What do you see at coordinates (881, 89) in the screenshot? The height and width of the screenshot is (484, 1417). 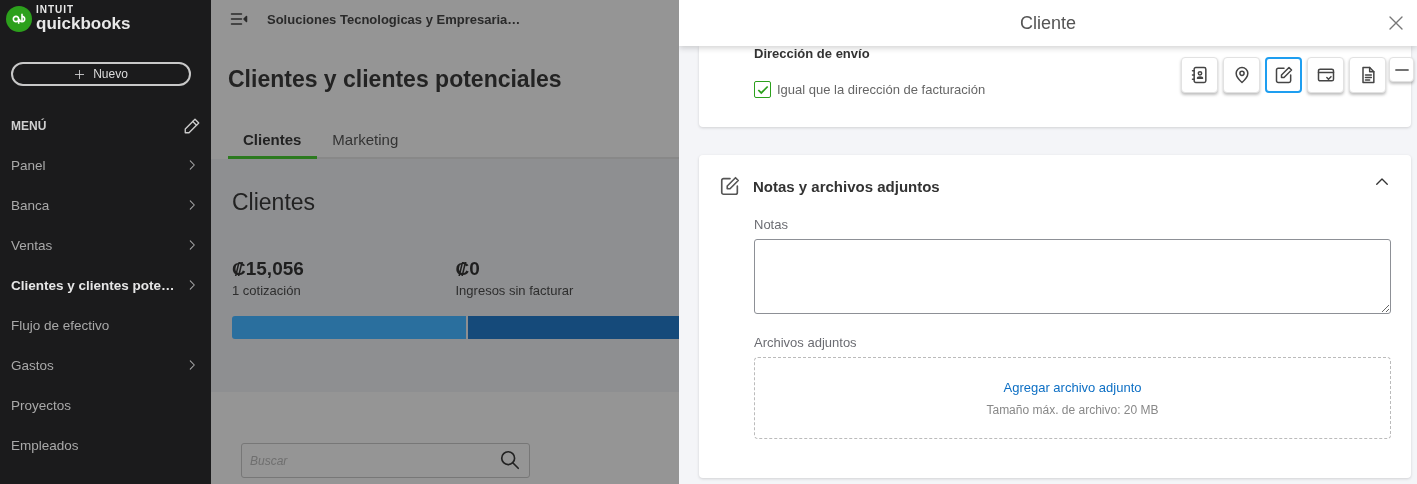 I see `checkbox-label: Igual que la dirección de facturación` at bounding box center [881, 89].